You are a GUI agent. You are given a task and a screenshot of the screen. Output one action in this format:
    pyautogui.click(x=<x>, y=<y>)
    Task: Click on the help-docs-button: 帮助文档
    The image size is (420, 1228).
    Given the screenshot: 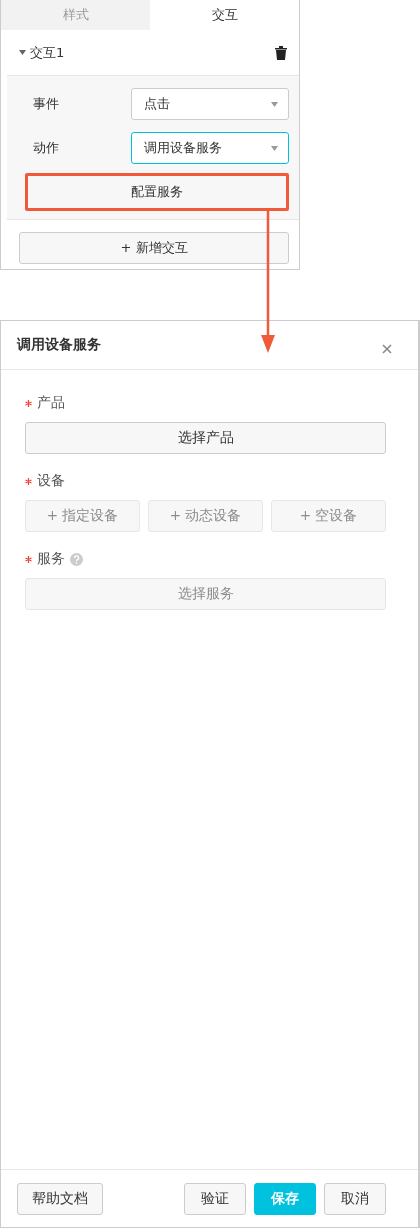 What is the action you would take?
    pyautogui.click(x=60, y=1198)
    